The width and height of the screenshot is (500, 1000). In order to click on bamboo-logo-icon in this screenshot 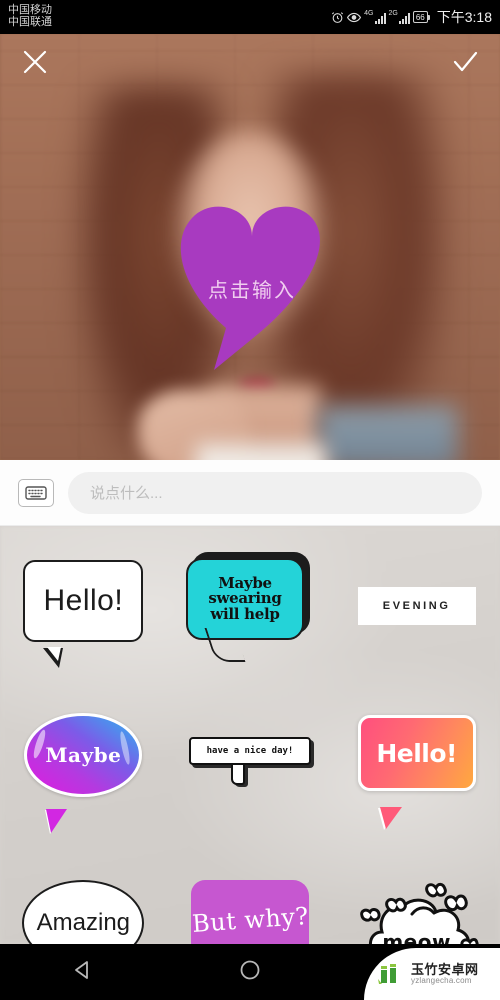, I will do `click(391, 974)`.